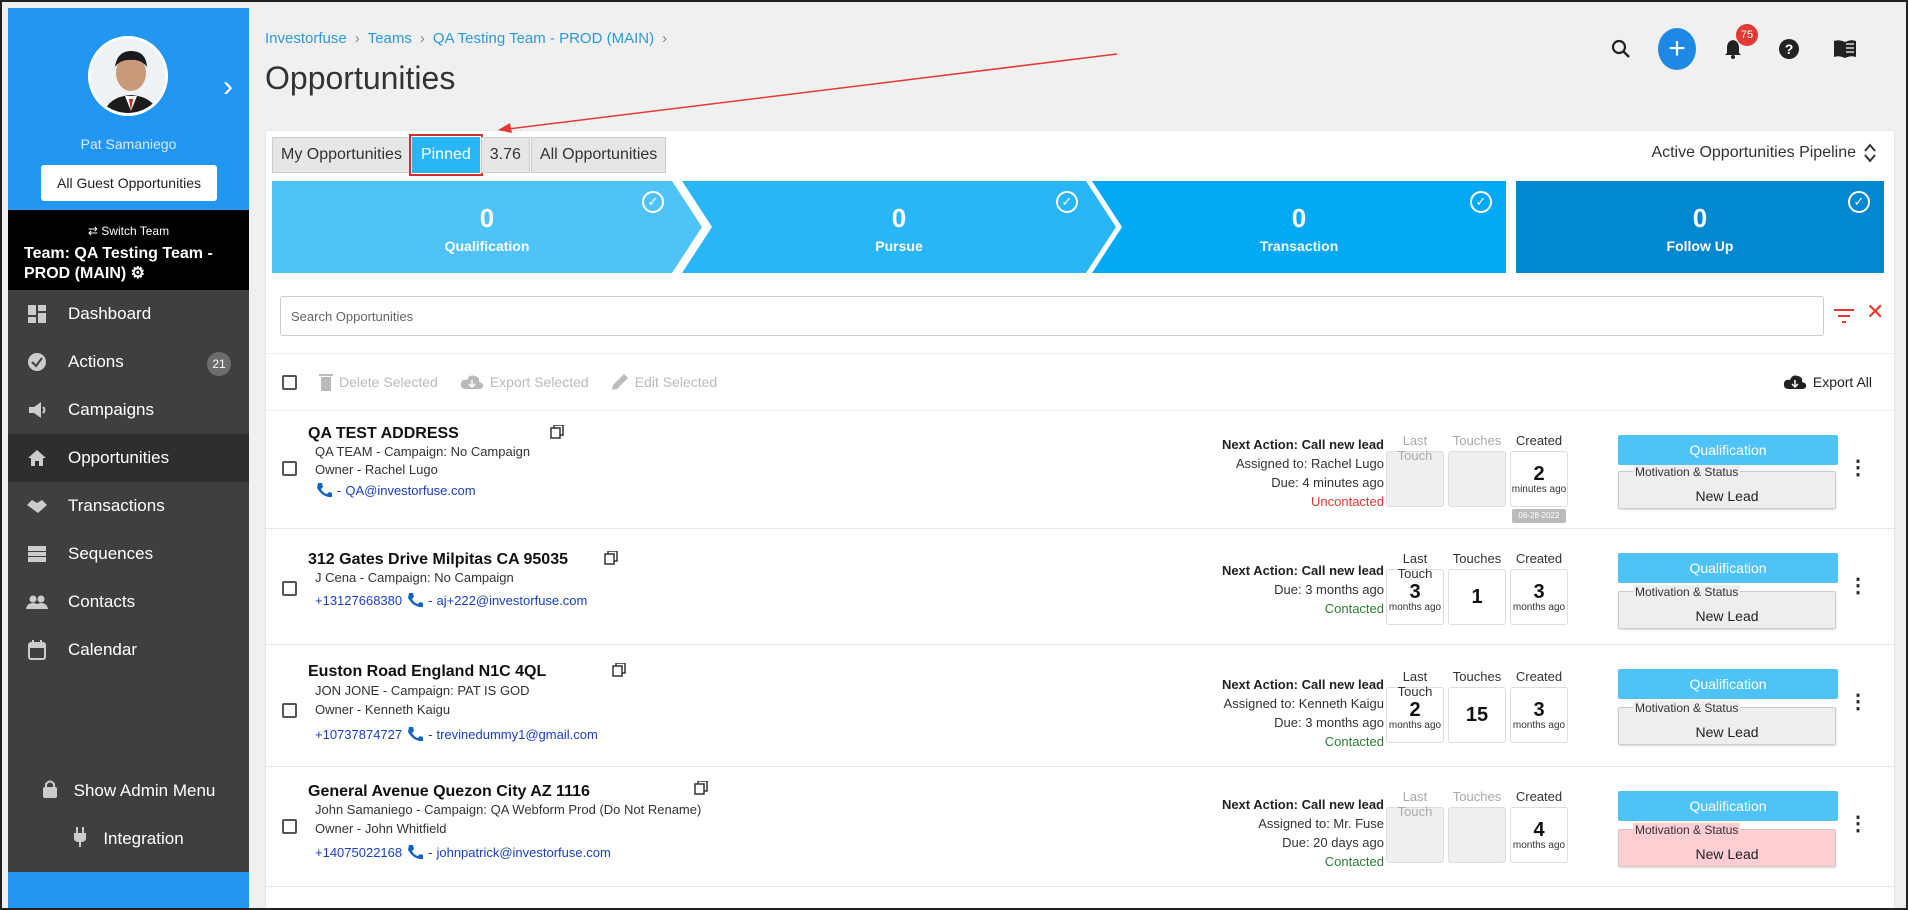  What do you see at coordinates (1539, 715) in the screenshot?
I see `stat-box: 3 months ago` at bounding box center [1539, 715].